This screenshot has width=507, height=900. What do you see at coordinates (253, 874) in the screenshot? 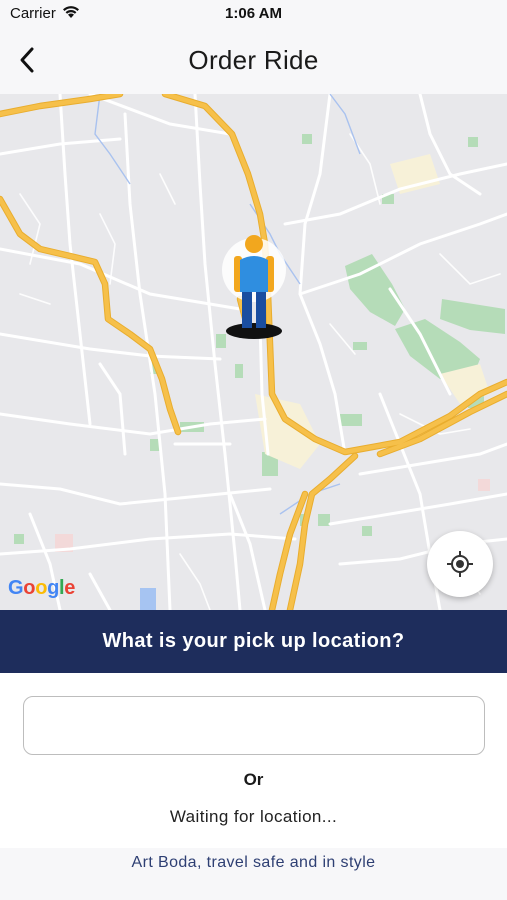
I see `footer: Art Boda, travel safe and in style` at bounding box center [253, 874].